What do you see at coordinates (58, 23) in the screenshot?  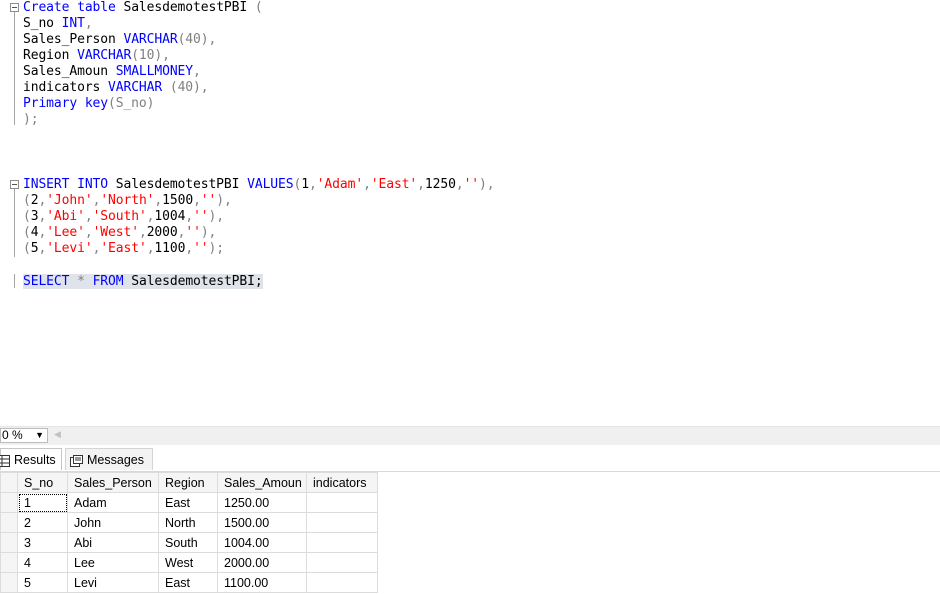 I see `code-line-sno: S_no INT,` at bounding box center [58, 23].